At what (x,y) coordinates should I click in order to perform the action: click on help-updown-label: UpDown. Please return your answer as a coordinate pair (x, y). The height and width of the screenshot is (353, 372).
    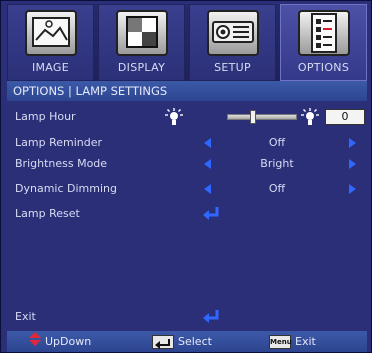
    Looking at the image, I should click on (68, 341).